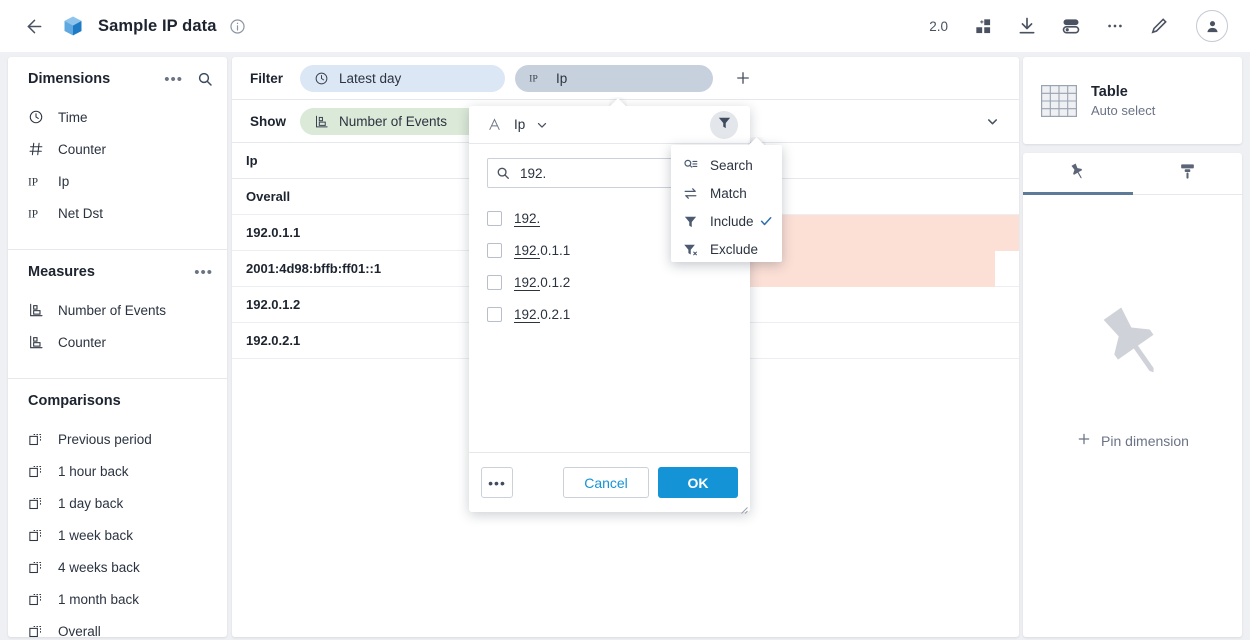 This screenshot has height=640, width=1250. Describe the element at coordinates (268, 196) in the screenshot. I see `table-cell-ip: Overall` at that location.